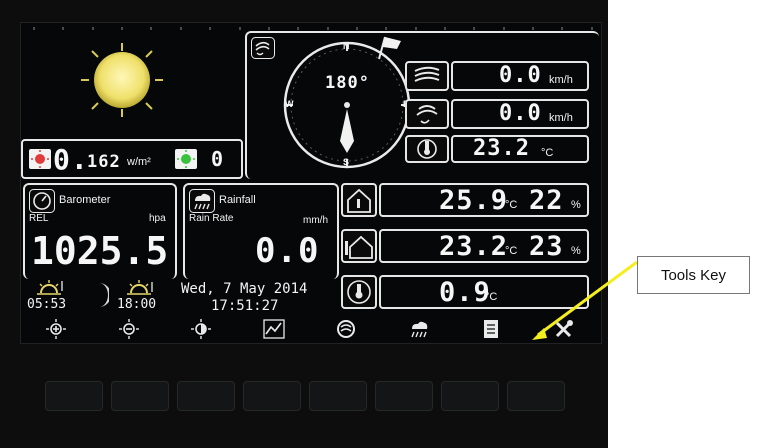 The height and width of the screenshot is (448, 771). I want to click on callout-arrow, so click(585, 300).